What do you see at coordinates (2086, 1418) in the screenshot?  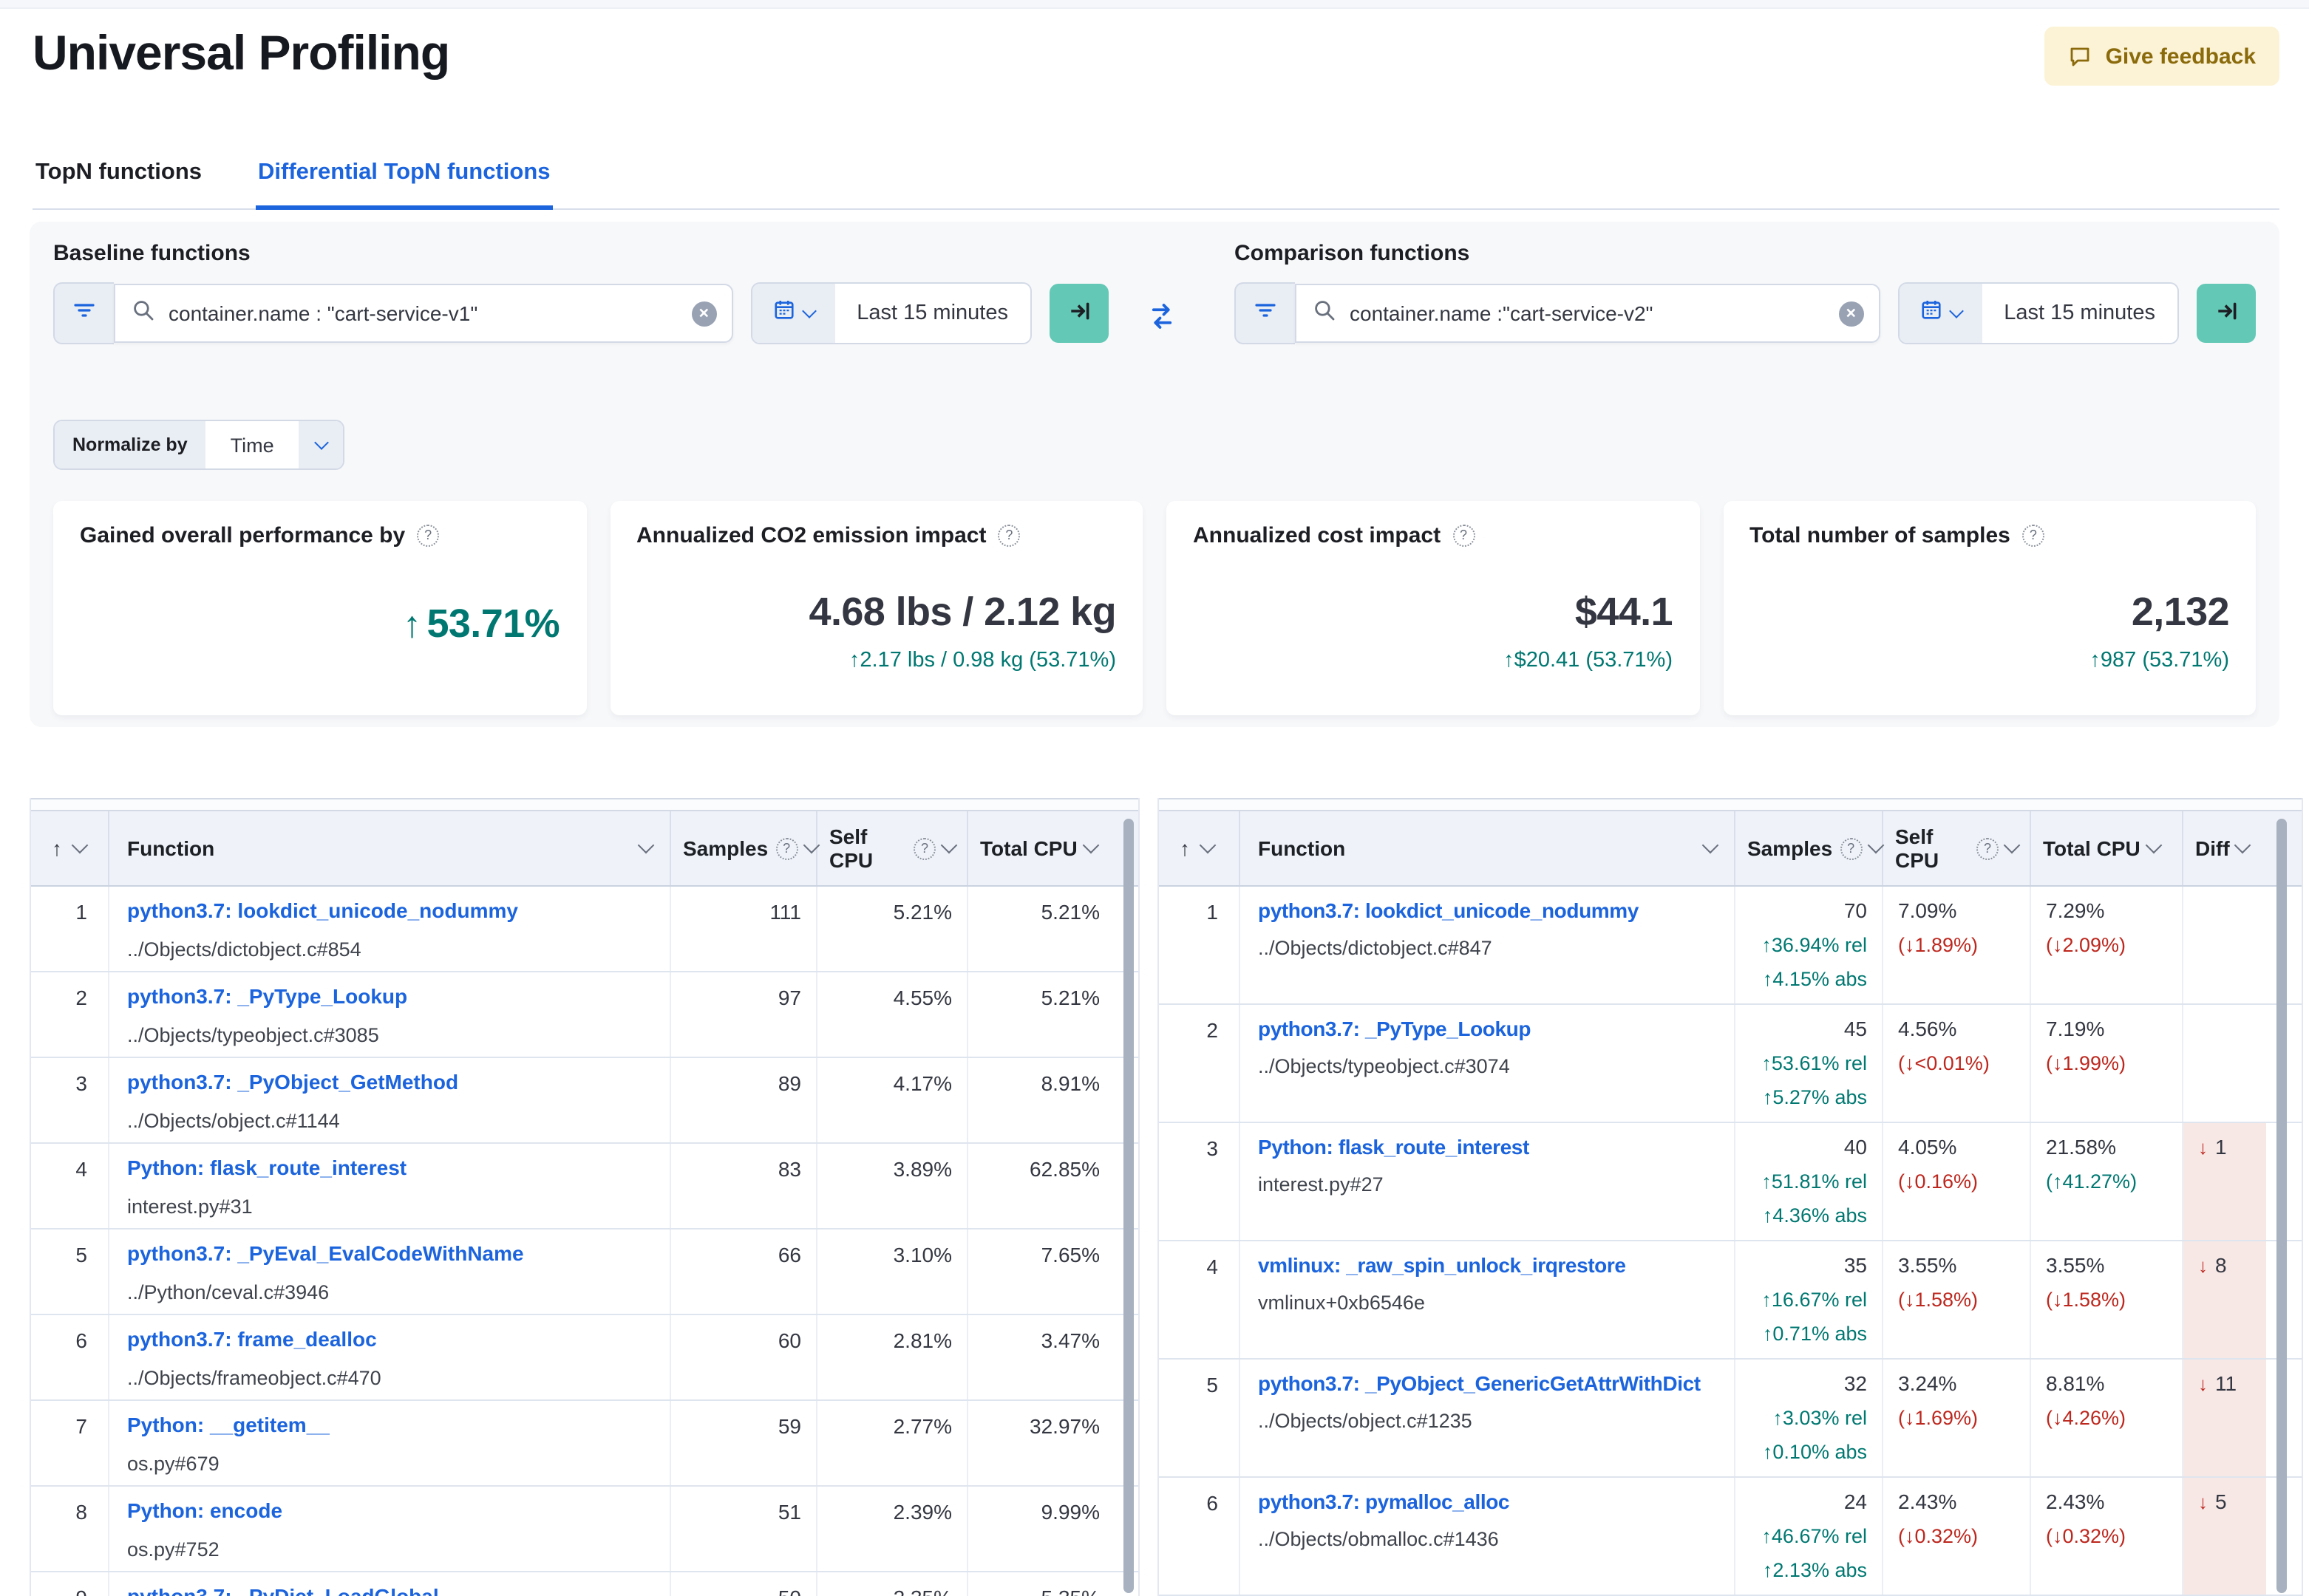 I see `total-cpu-delta: (↓4.26%)` at bounding box center [2086, 1418].